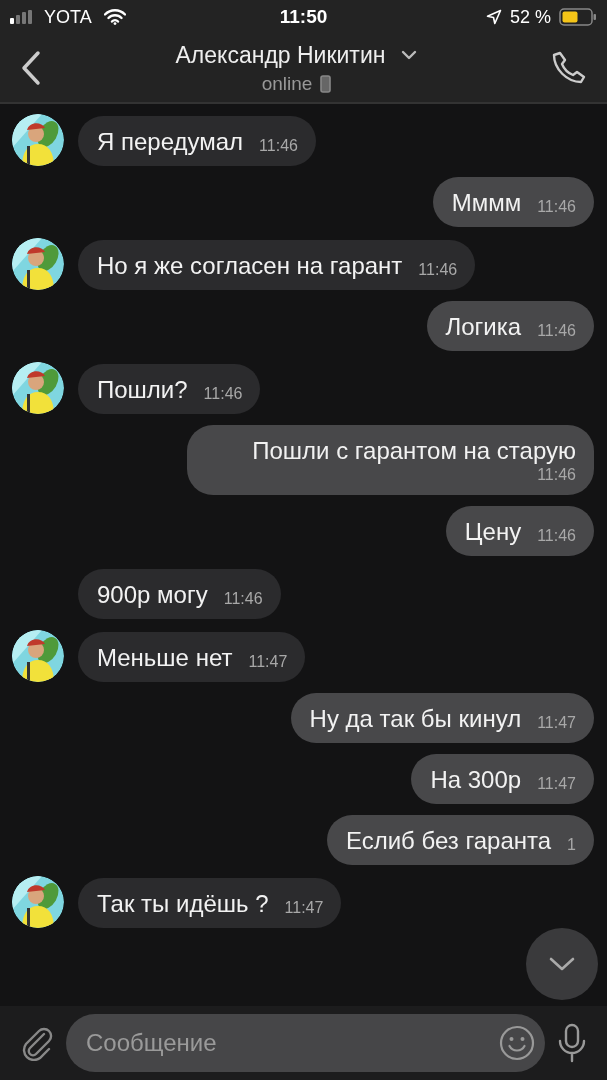 The width and height of the screenshot is (607, 1080). Describe the element at coordinates (287, 83) in the screenshot. I see `online-status: online` at that location.